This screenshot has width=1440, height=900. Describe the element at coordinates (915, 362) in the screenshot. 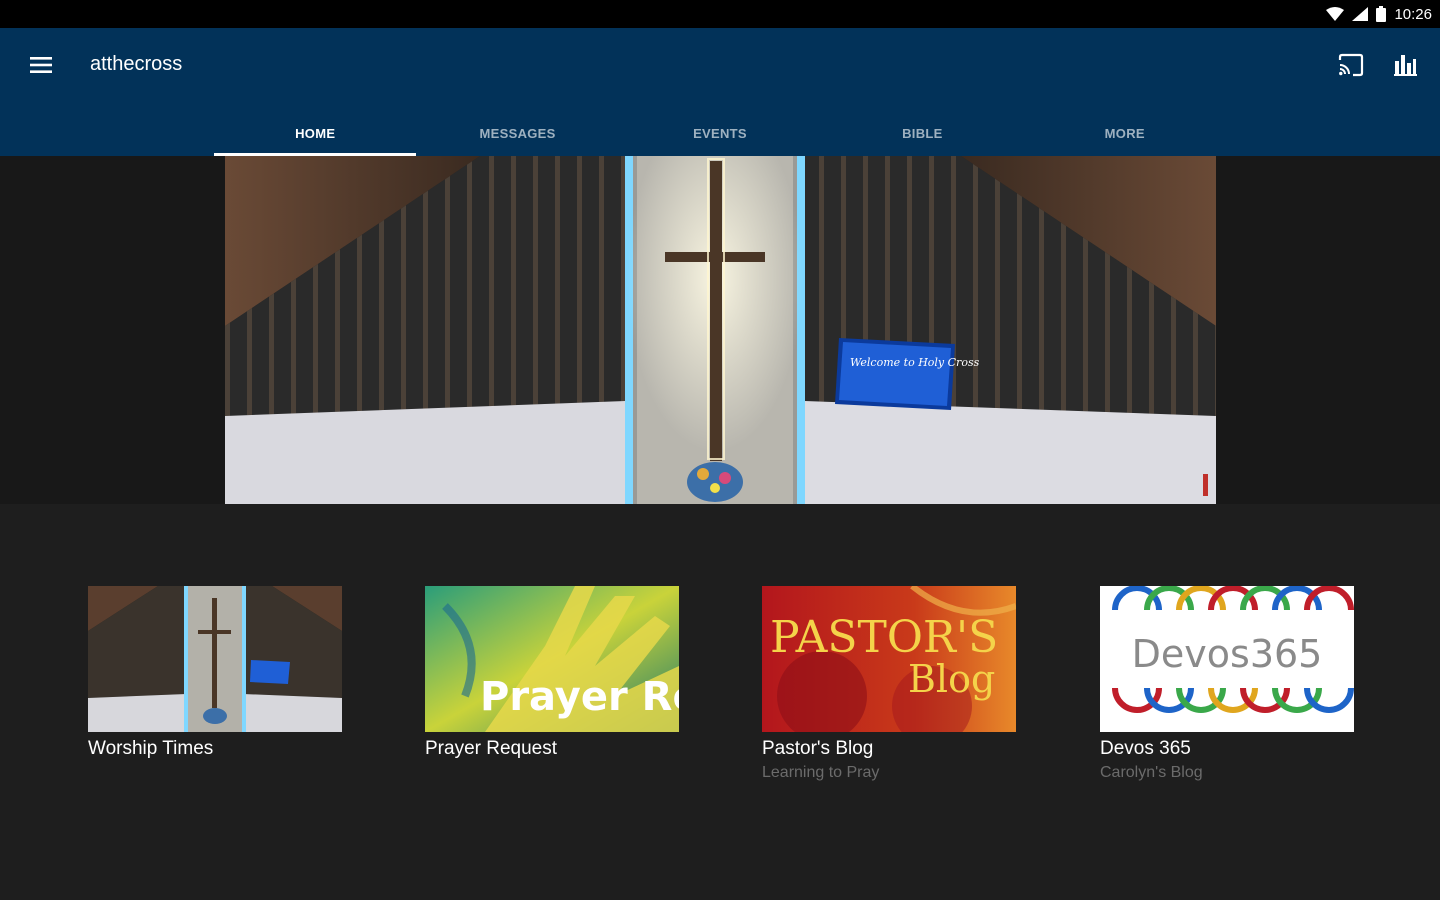

I see `hero-screen-text: Welcome to Holy Cross` at that location.